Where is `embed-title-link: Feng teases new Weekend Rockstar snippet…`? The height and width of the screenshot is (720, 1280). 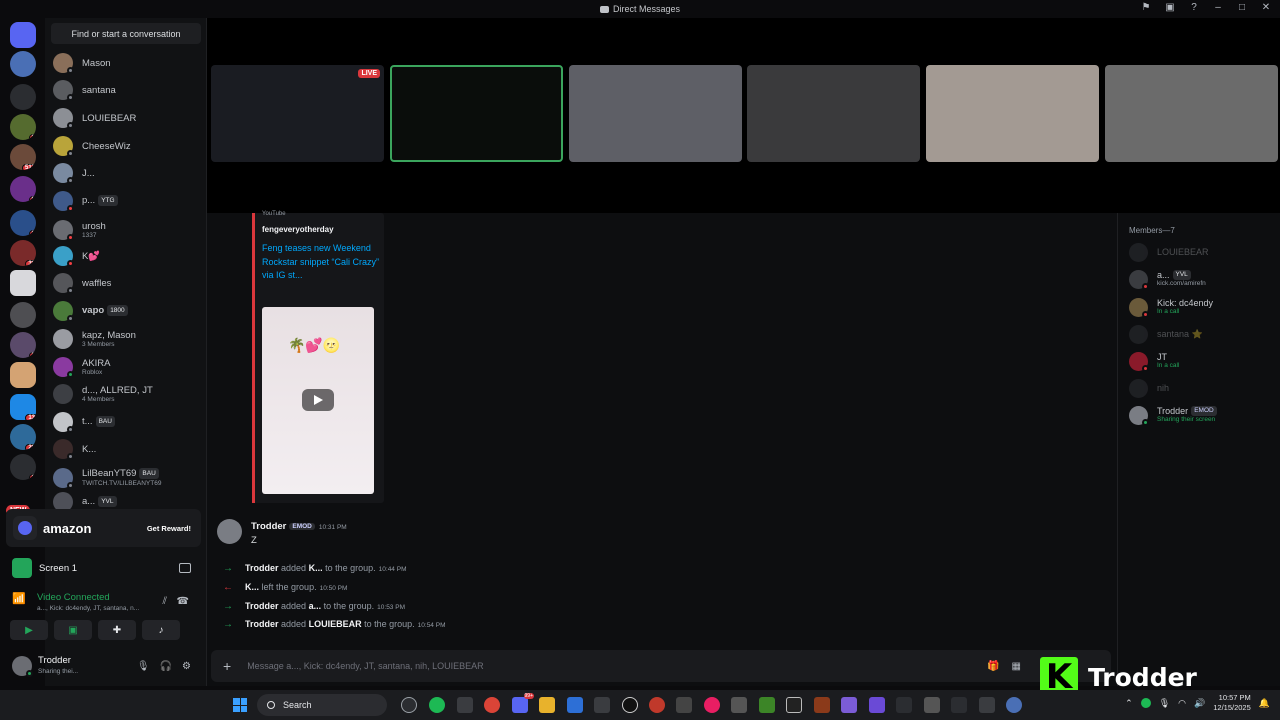 embed-title-link: Feng teases new Weekend Rockstar snippet… is located at coordinates (321, 262).